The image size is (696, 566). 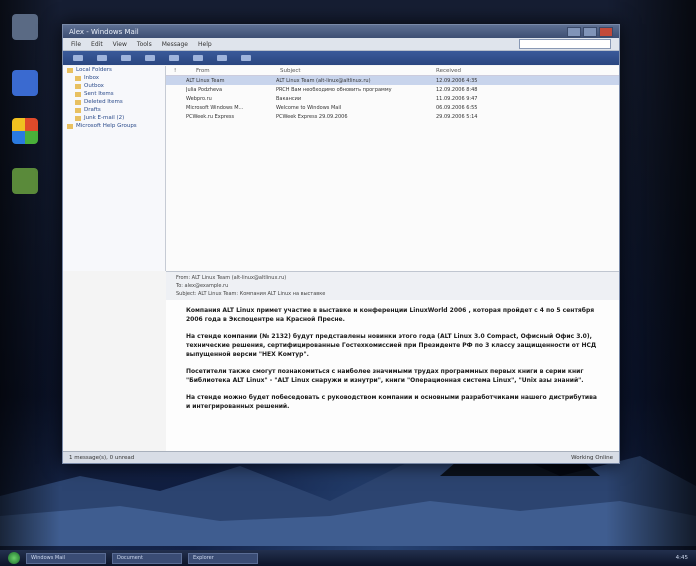 I want to click on menu-edit: Edit, so click(x=97, y=44).